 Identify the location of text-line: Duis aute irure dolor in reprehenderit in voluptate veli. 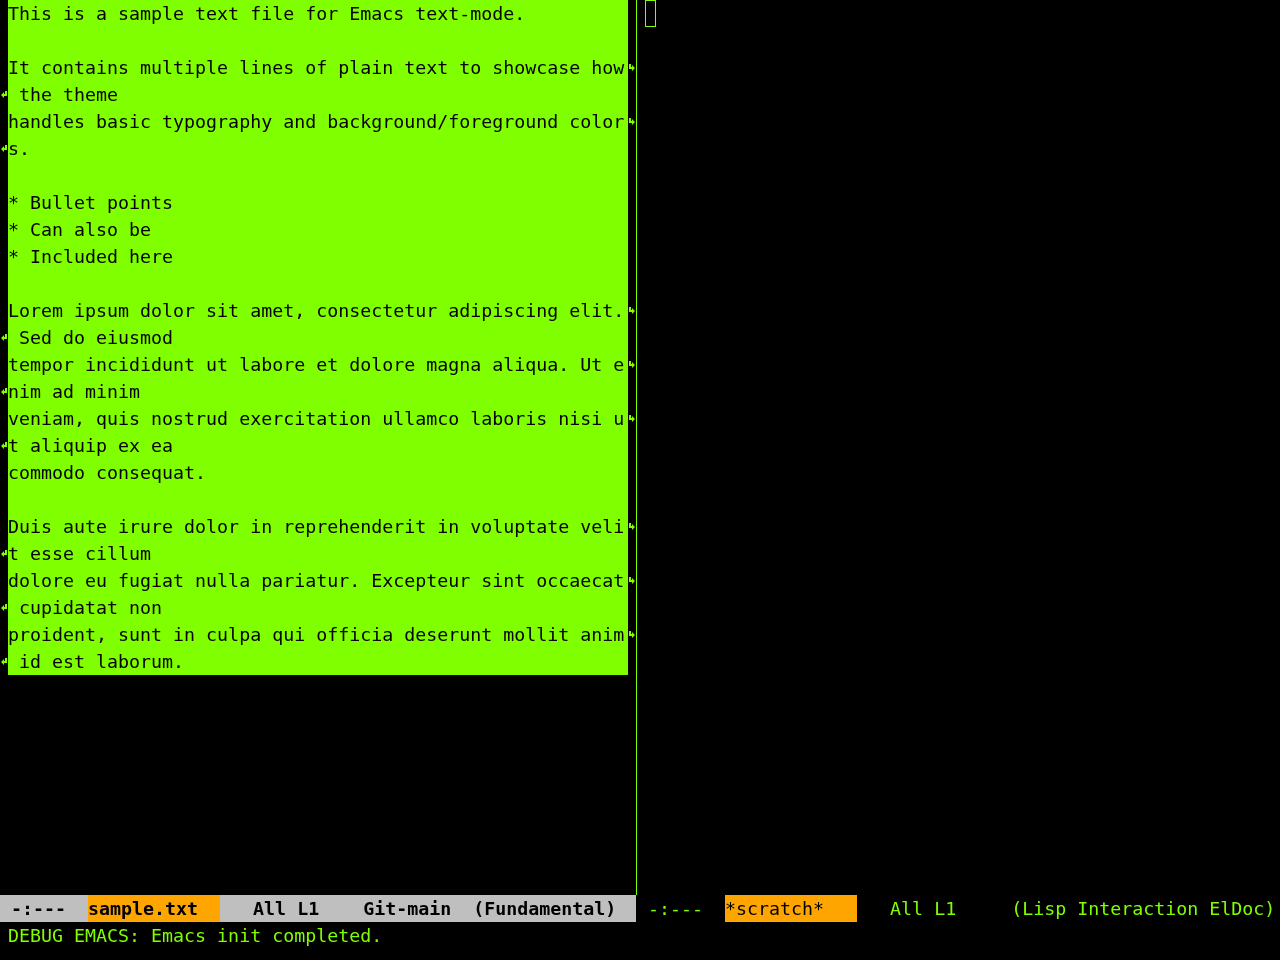
(316, 526).